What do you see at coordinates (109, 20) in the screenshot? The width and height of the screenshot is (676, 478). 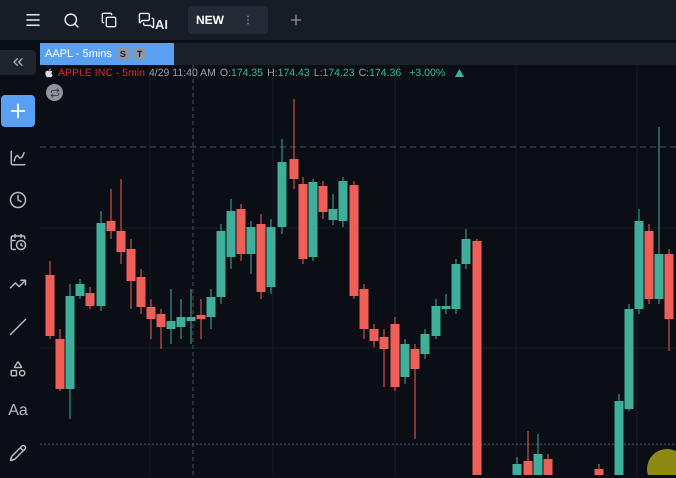 I see `copy-icon` at bounding box center [109, 20].